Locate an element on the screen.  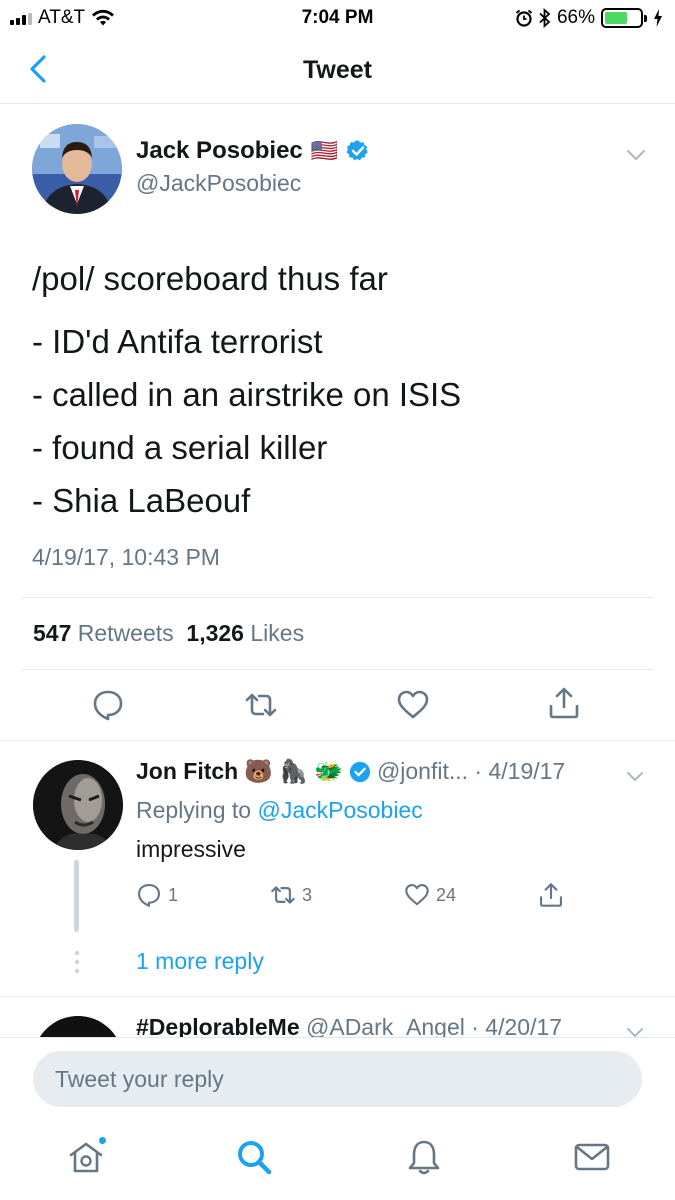
reply-text: impressive is located at coordinates (191, 849).